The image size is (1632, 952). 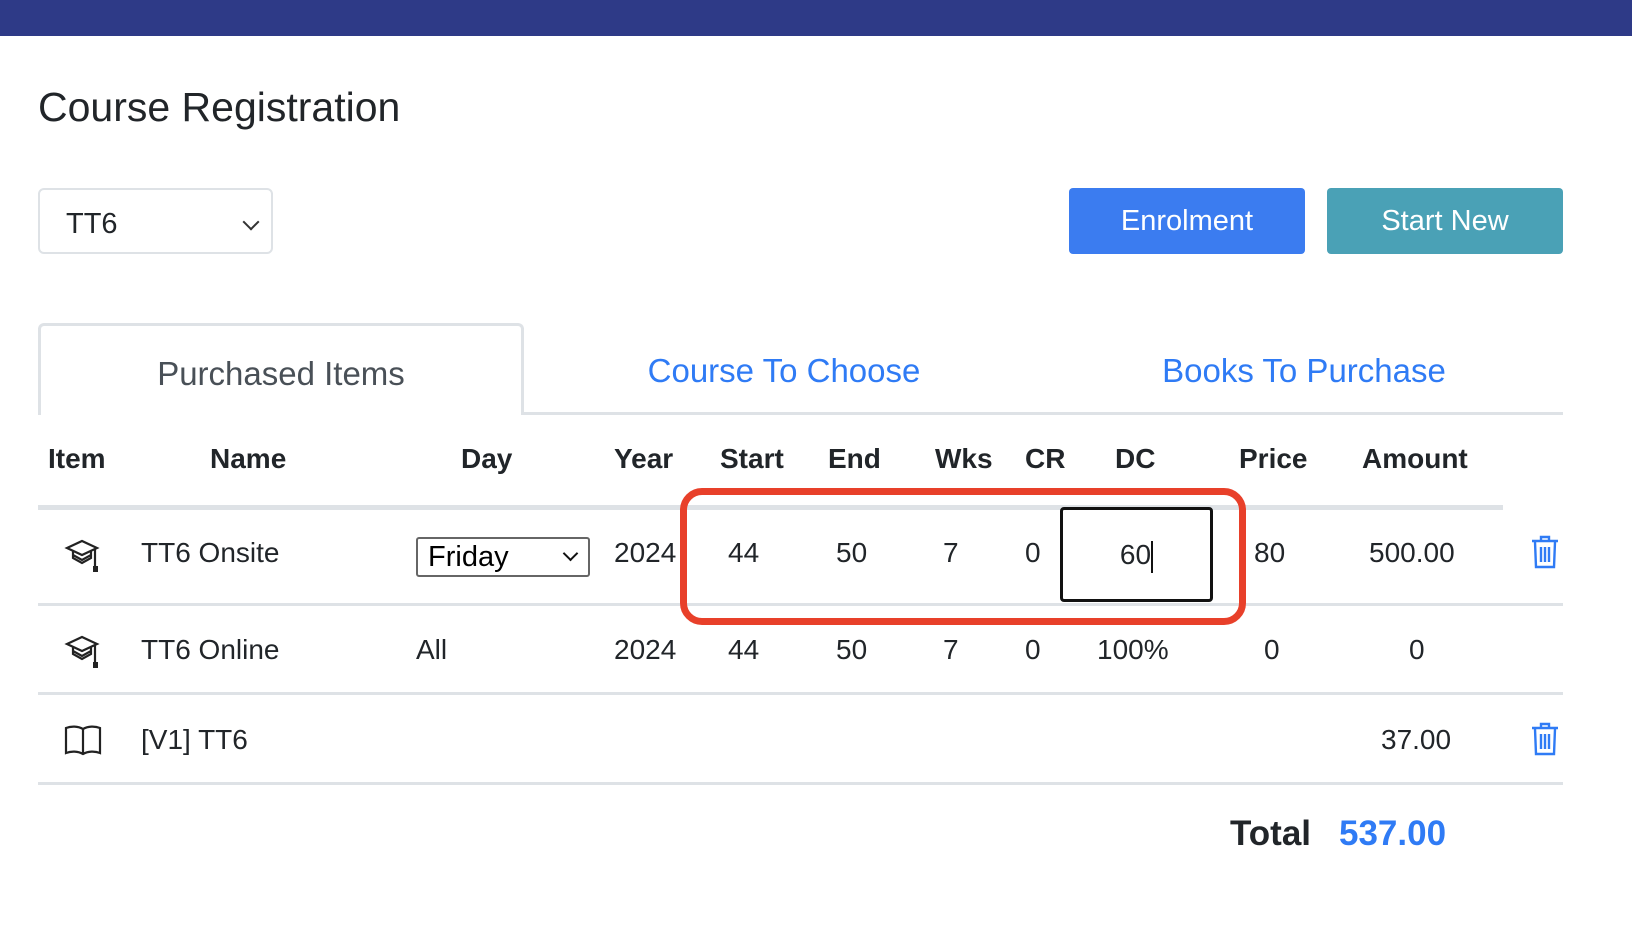 I want to click on col-day: Day, so click(x=487, y=458).